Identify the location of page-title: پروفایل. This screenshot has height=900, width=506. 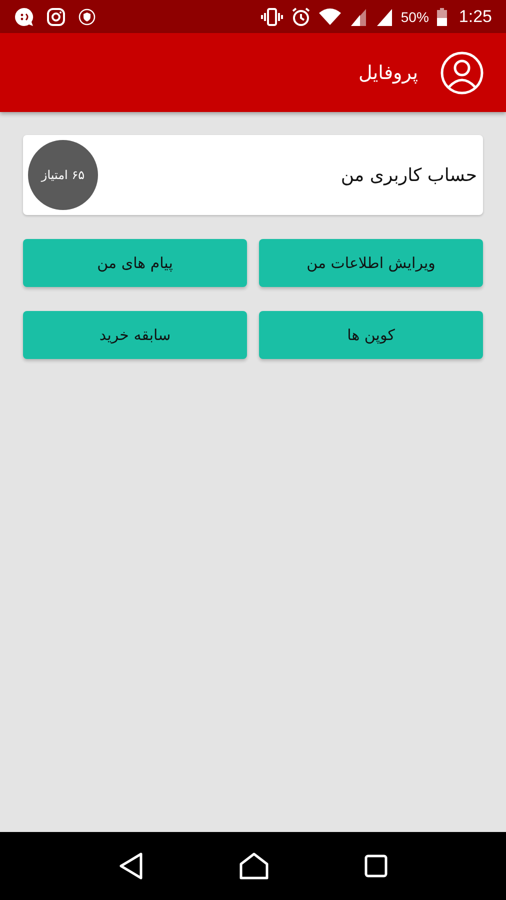
(388, 73).